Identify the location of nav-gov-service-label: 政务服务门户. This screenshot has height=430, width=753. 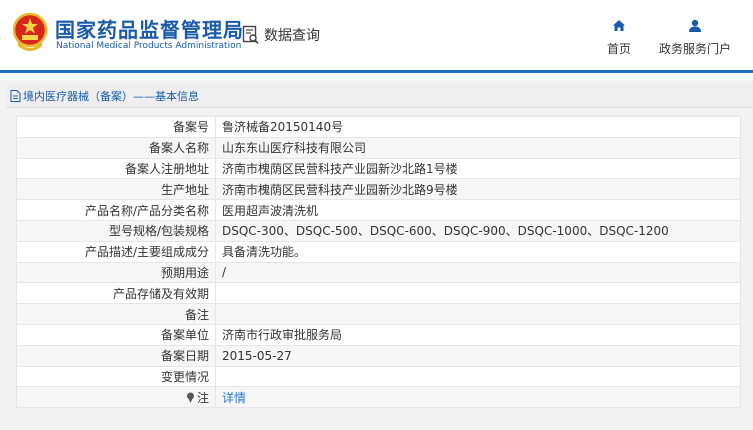
(694, 49).